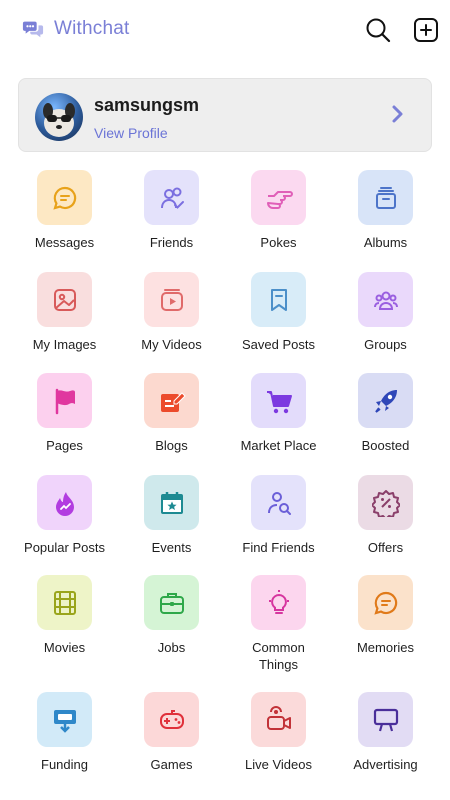 Image resolution: width=450 pixels, height=800 pixels. What do you see at coordinates (225, 31) in the screenshot?
I see `top-bar: Withchat` at bounding box center [225, 31].